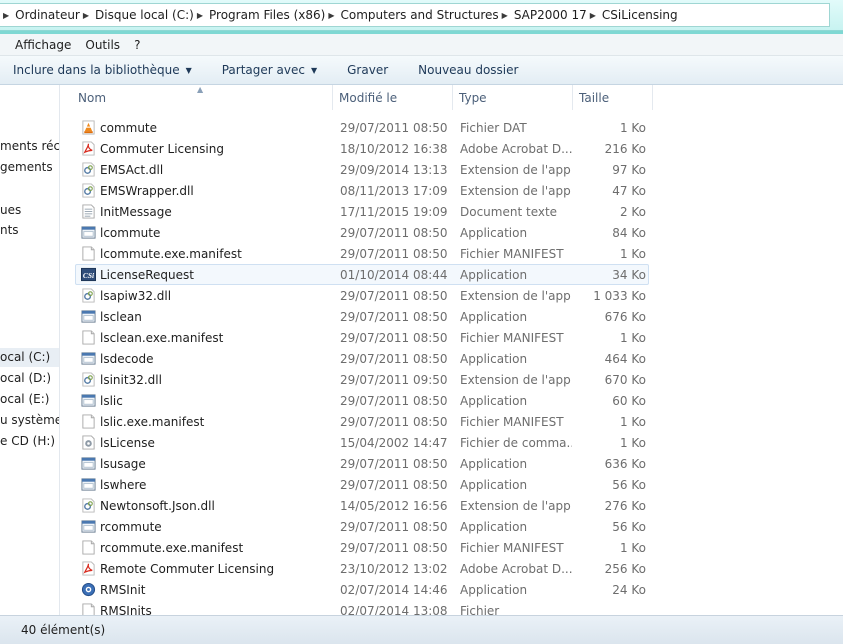 The height and width of the screenshot is (644, 843). What do you see at coordinates (102, 45) in the screenshot?
I see `menu-item: Outils` at bounding box center [102, 45].